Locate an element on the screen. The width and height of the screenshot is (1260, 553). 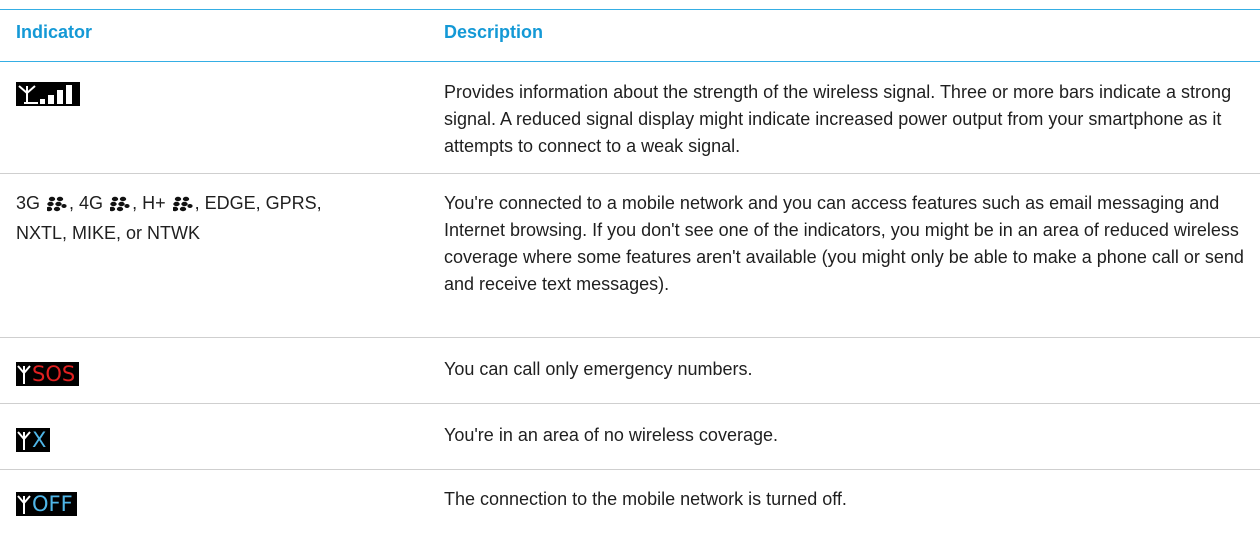
signal-strength-icon is located at coordinates (48, 94).